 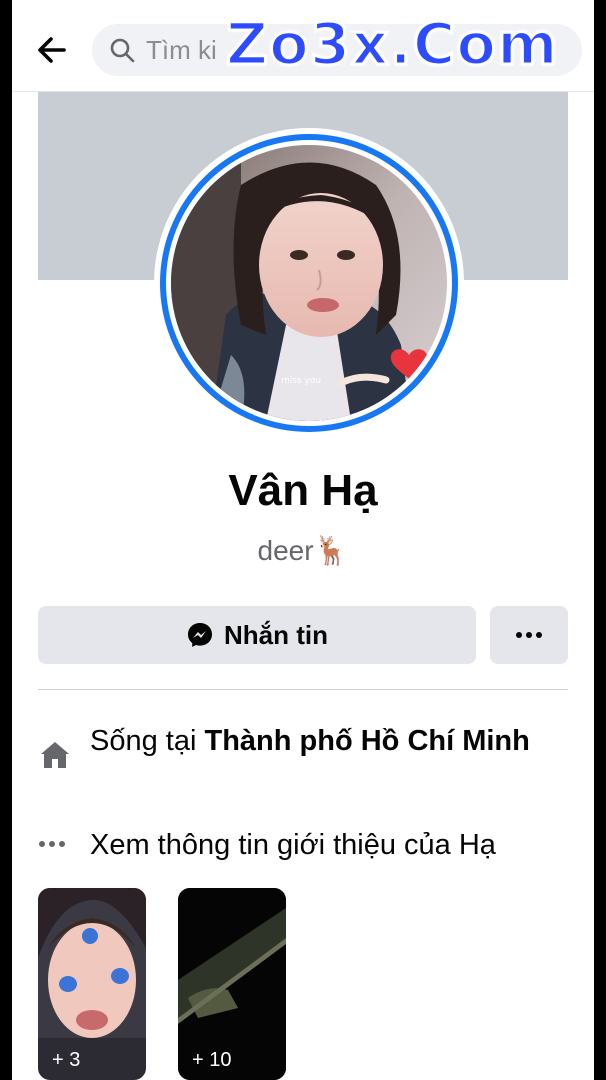 What do you see at coordinates (303, 762) in the screenshot?
I see `intro-lives-in: Sống tại Thành phố Hồ Chí Minh` at bounding box center [303, 762].